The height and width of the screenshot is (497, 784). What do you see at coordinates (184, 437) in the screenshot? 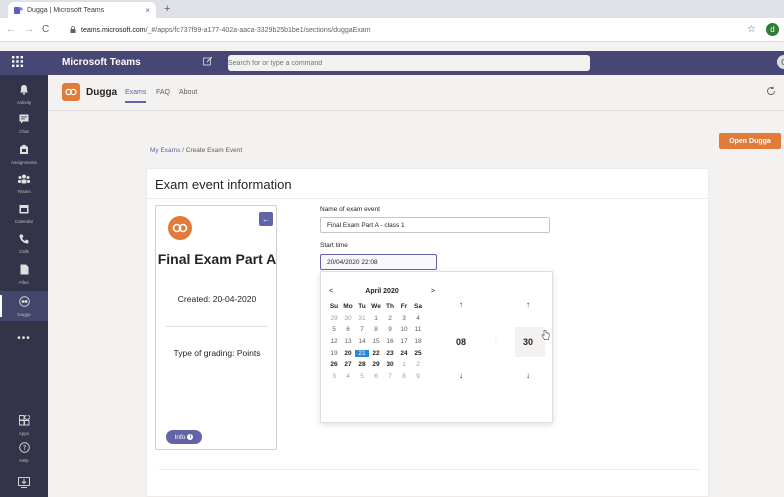
I see `info-button: Info i` at bounding box center [184, 437].